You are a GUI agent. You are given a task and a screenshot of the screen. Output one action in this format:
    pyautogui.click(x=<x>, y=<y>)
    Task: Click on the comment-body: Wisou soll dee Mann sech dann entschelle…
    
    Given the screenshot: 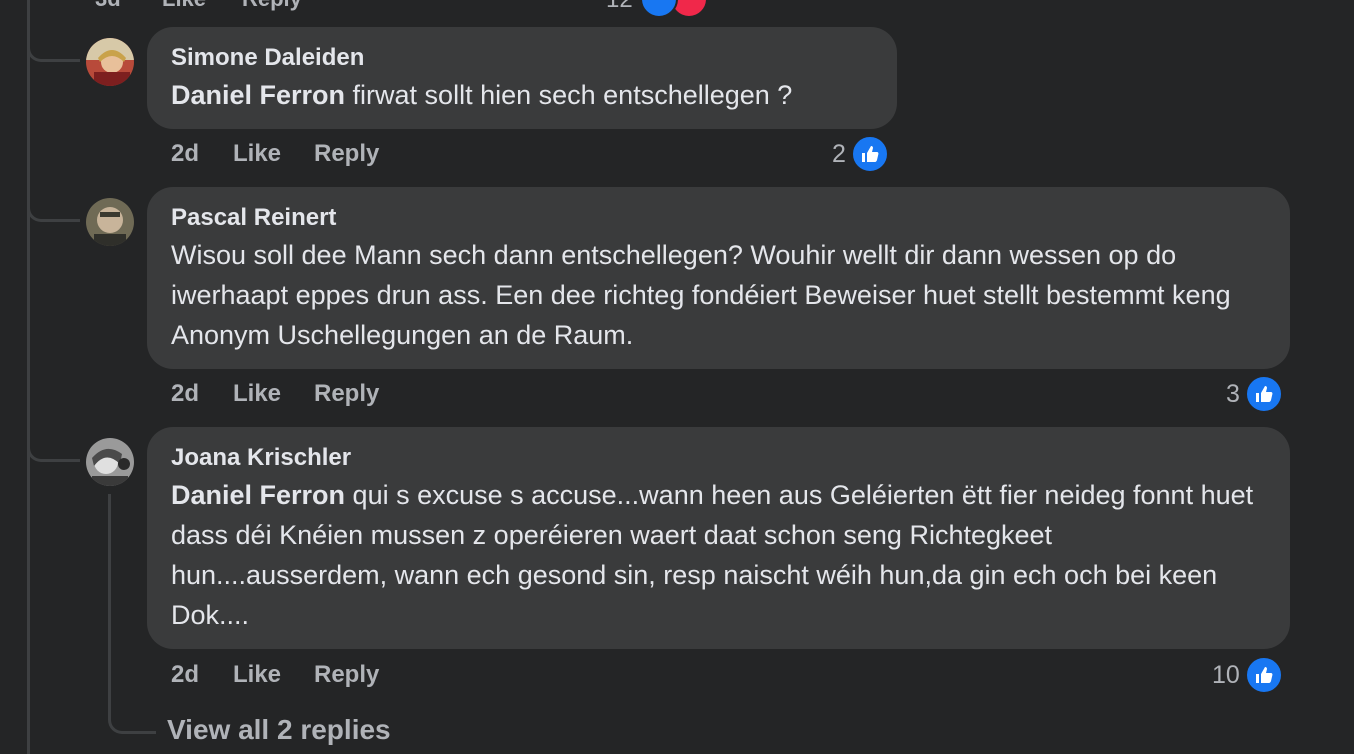 What is the action you would take?
    pyautogui.click(x=701, y=295)
    